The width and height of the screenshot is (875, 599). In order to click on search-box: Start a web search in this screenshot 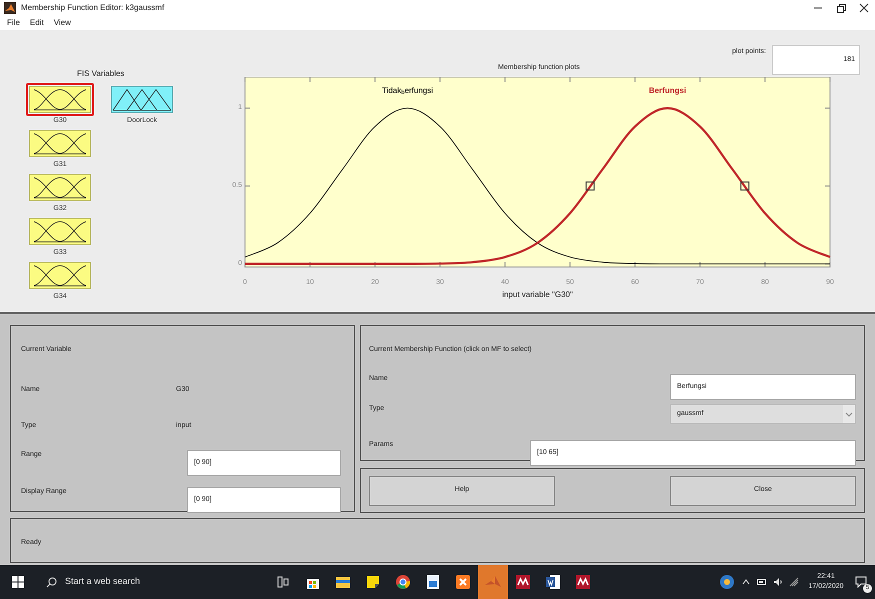, I will do `click(145, 582)`.